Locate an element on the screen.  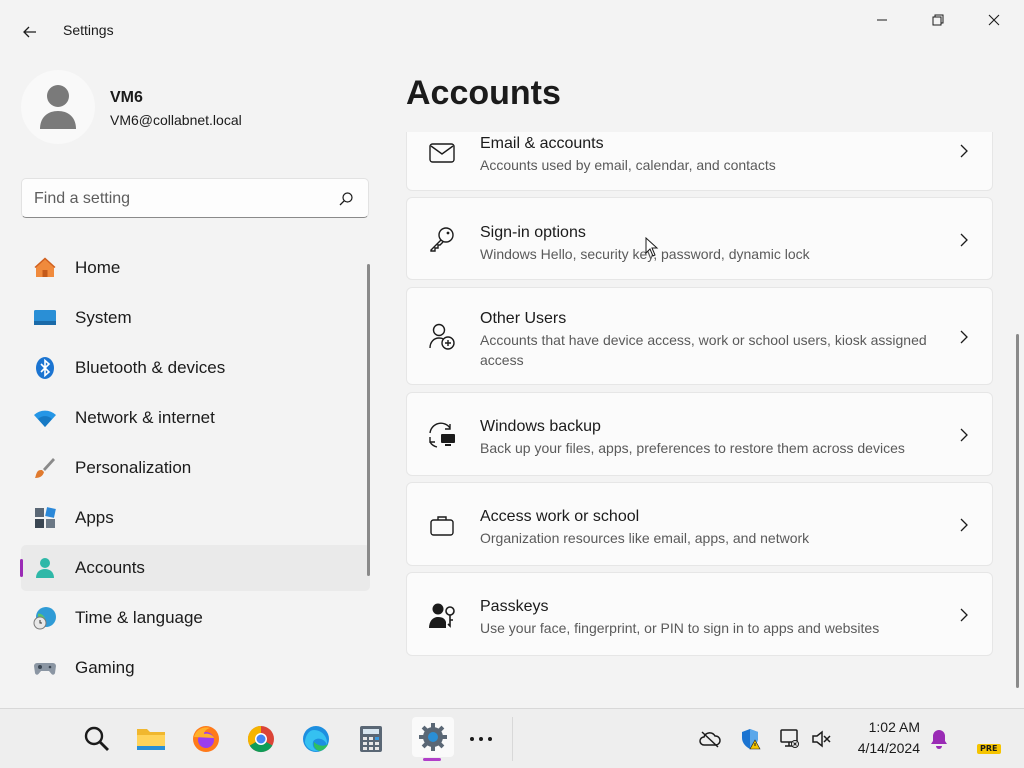
app-title: Settings is located at coordinates (88, 30).